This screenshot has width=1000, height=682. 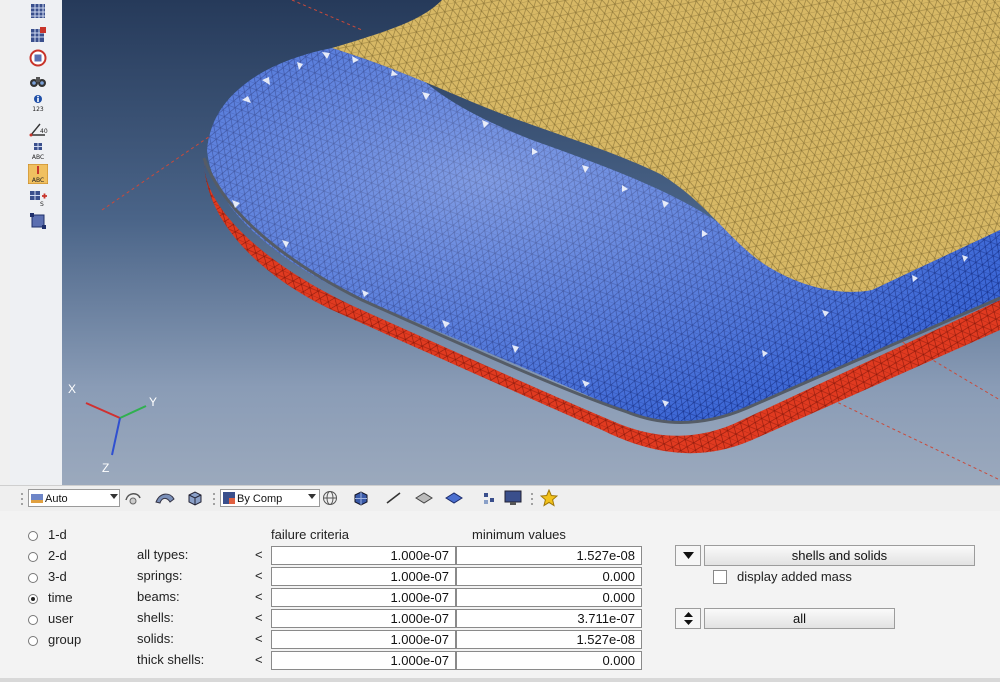 I want to click on row-label-solids: solids:, so click(x=155, y=638).